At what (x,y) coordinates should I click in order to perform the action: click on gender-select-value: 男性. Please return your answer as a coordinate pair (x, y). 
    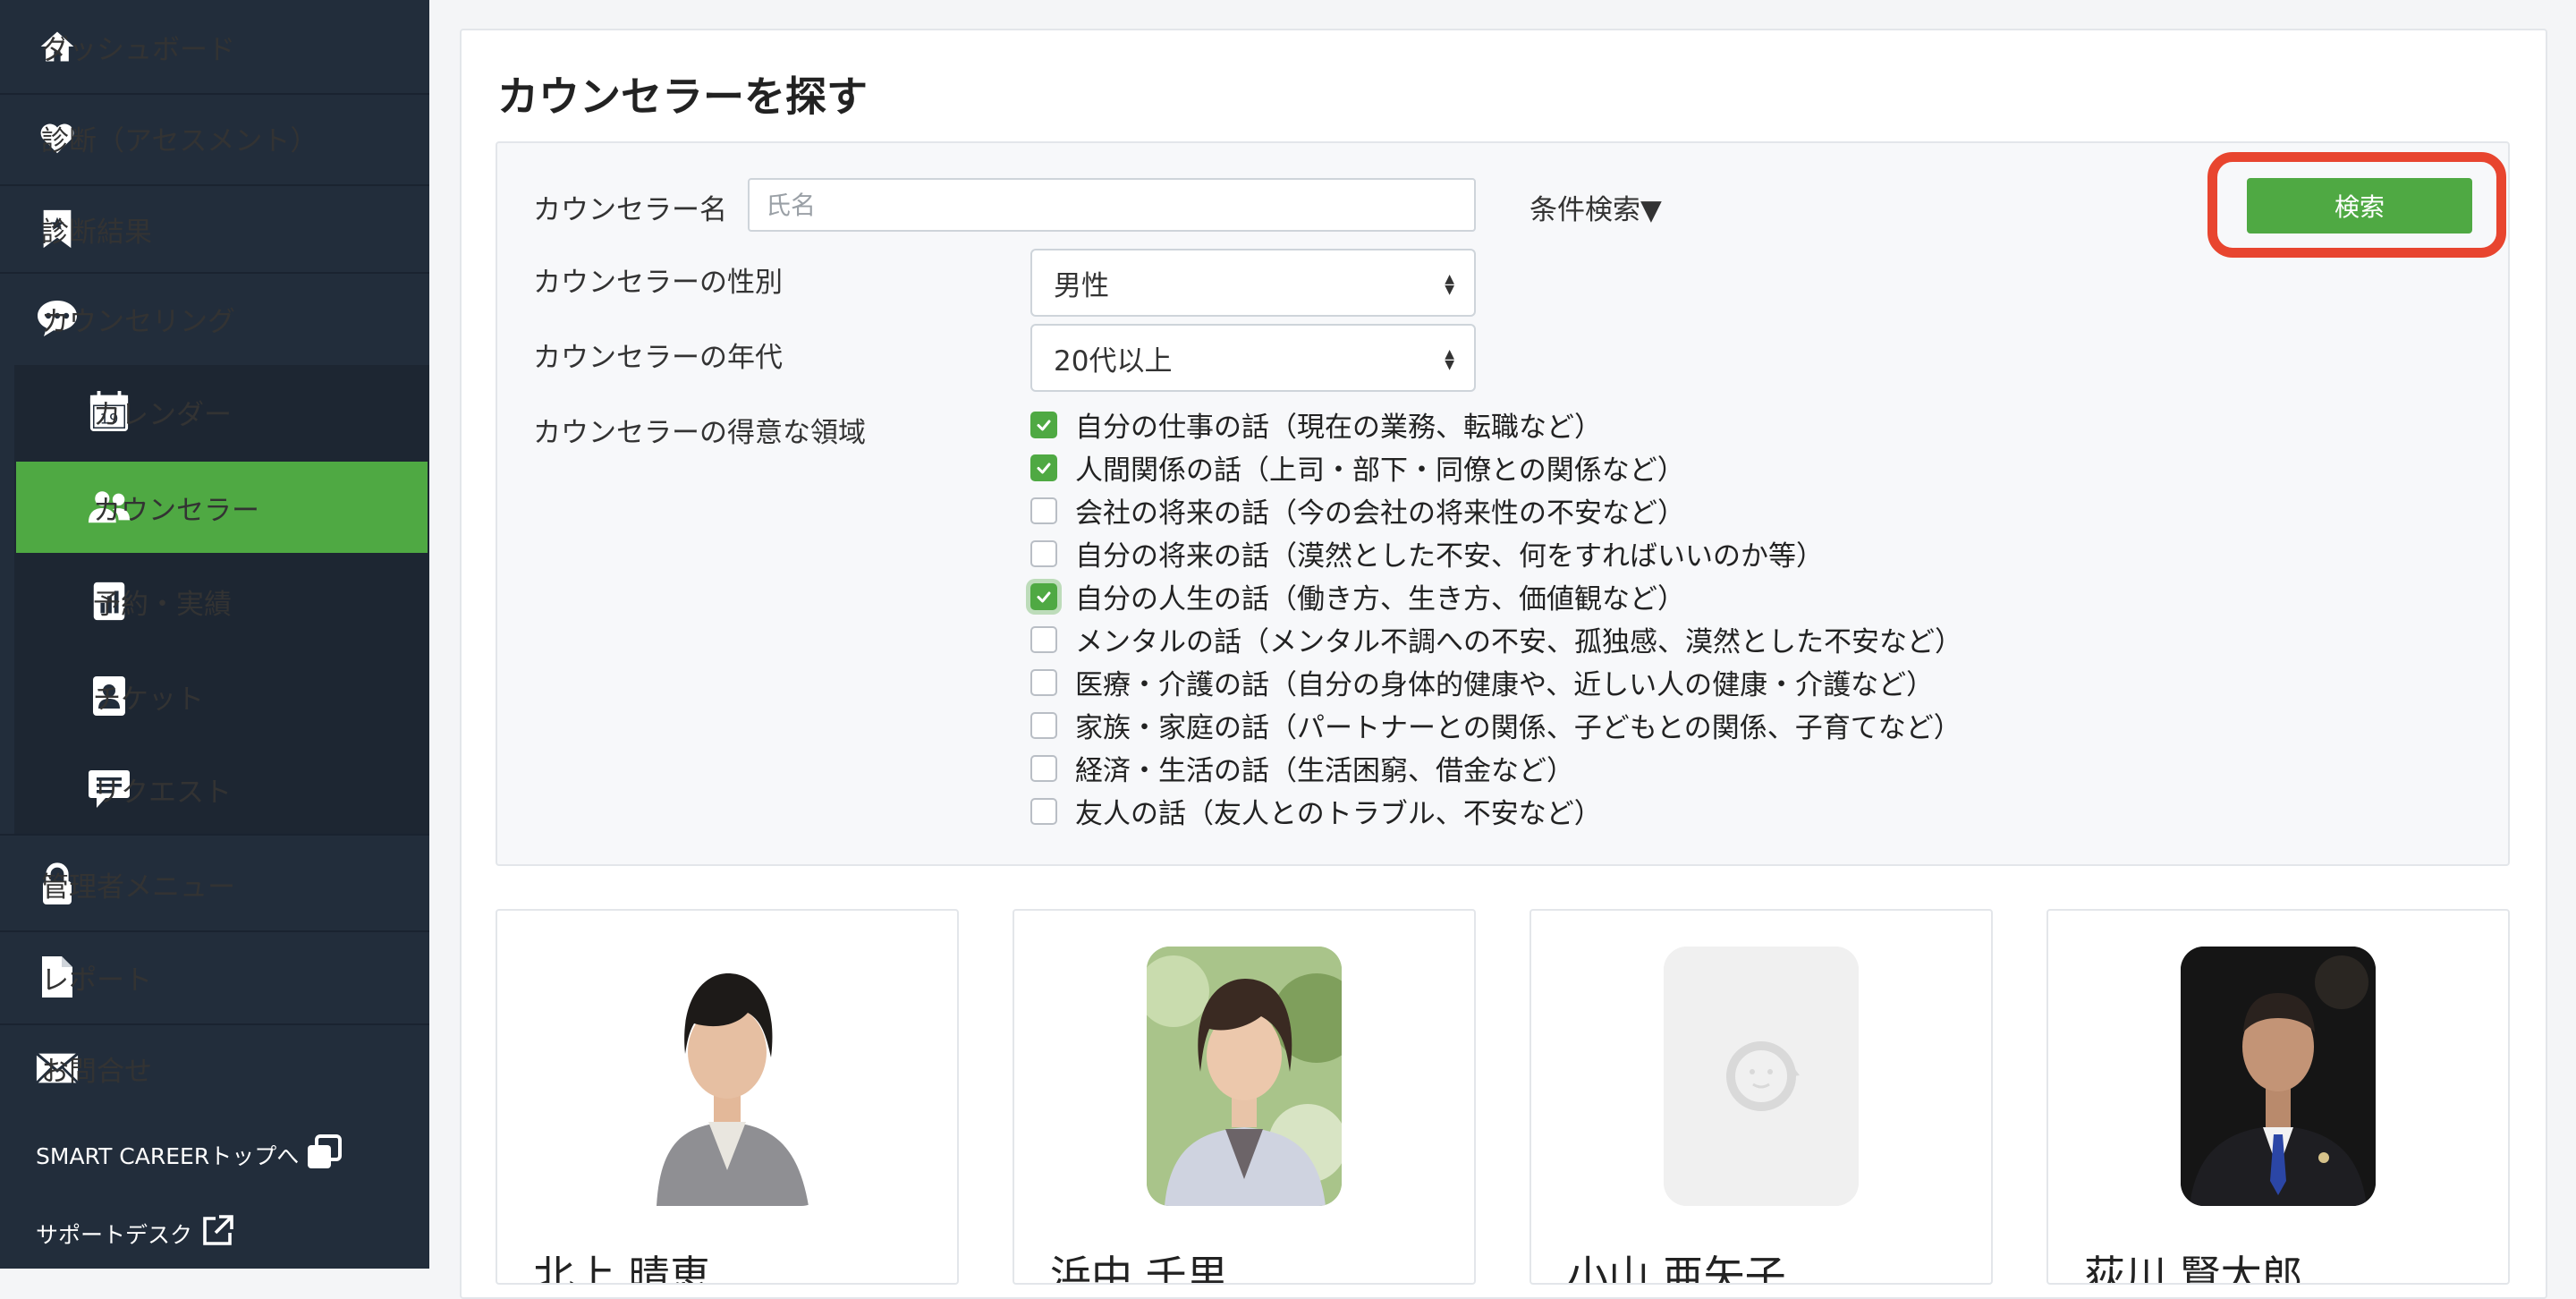
    Looking at the image, I should click on (1081, 285).